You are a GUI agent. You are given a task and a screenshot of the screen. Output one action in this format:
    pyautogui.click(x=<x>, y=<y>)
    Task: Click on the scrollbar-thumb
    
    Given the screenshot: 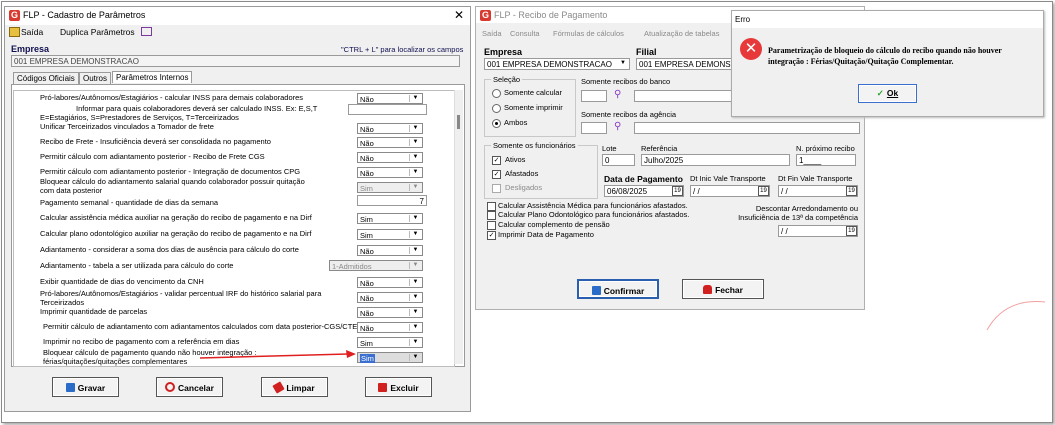 What is the action you would take?
    pyautogui.click(x=458, y=122)
    